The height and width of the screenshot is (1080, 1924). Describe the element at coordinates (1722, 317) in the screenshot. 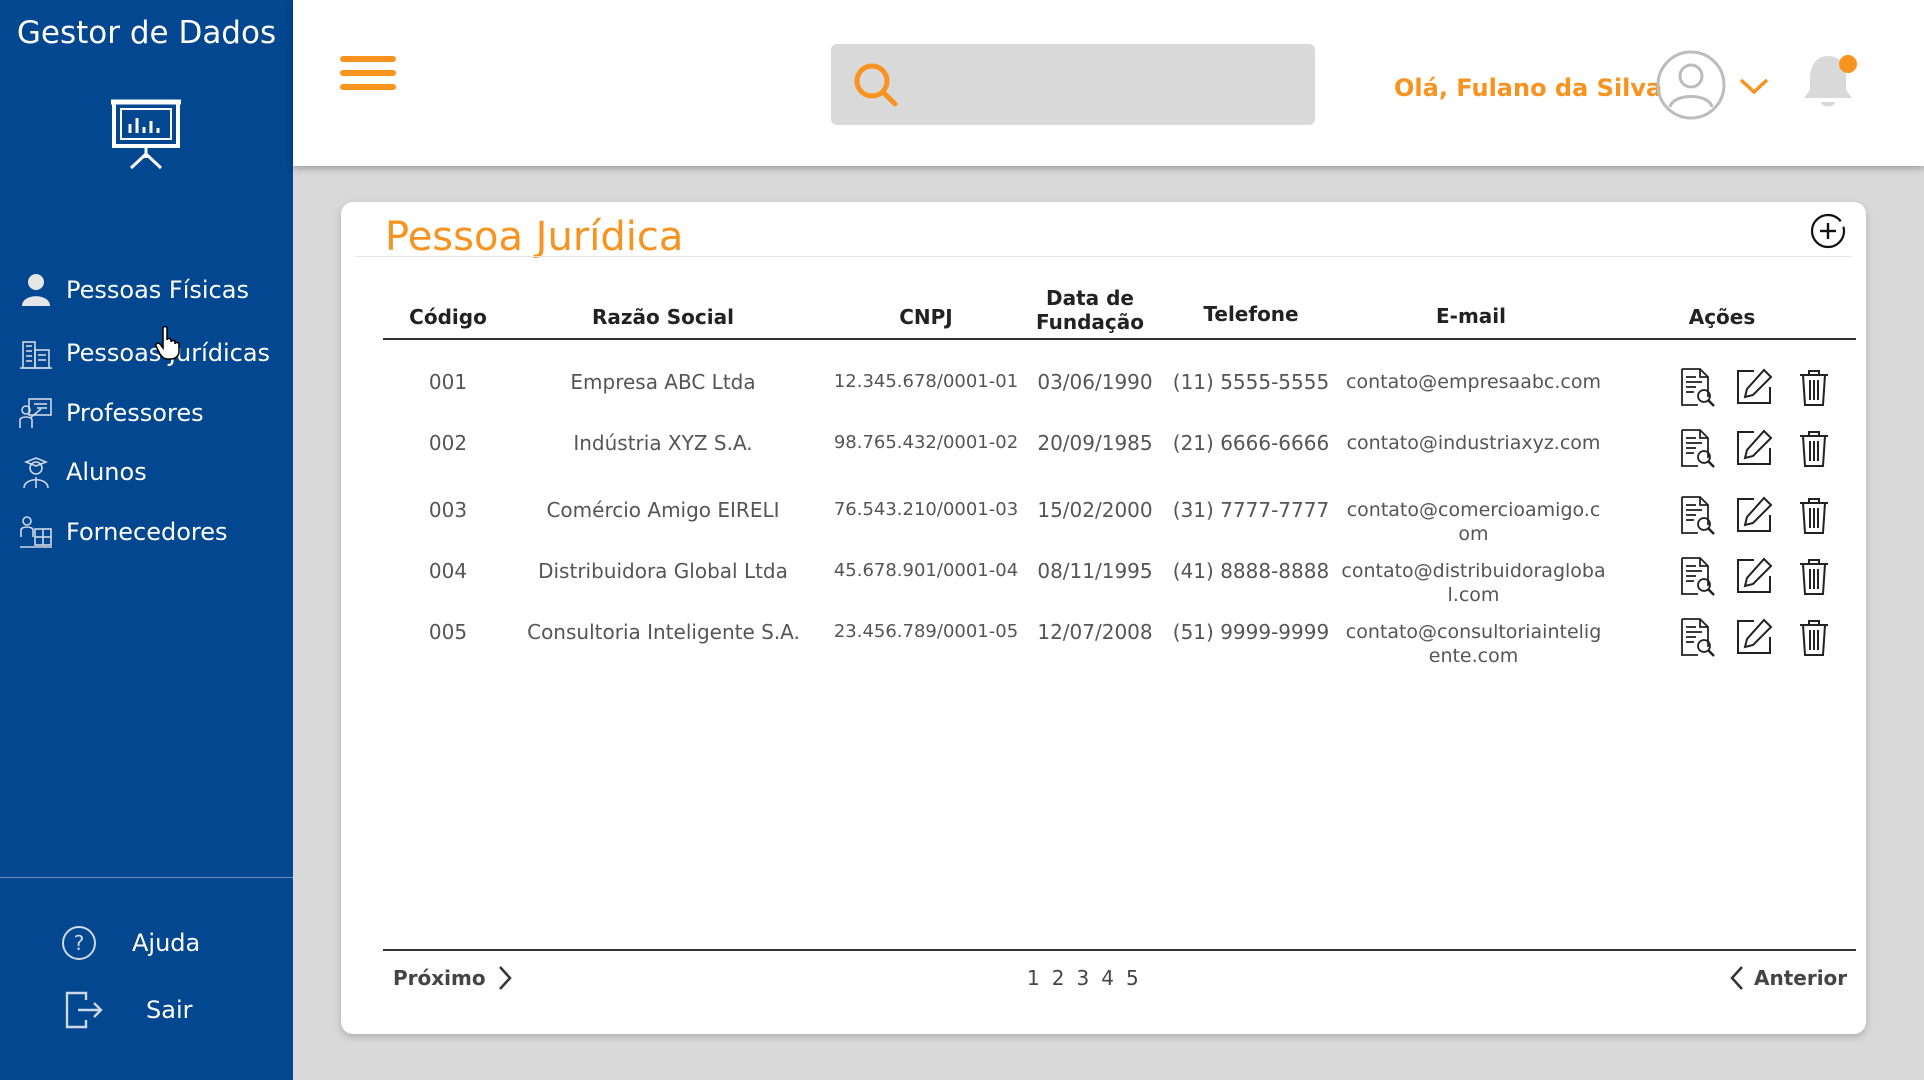

I see `column-header-acoes: Ações` at that location.